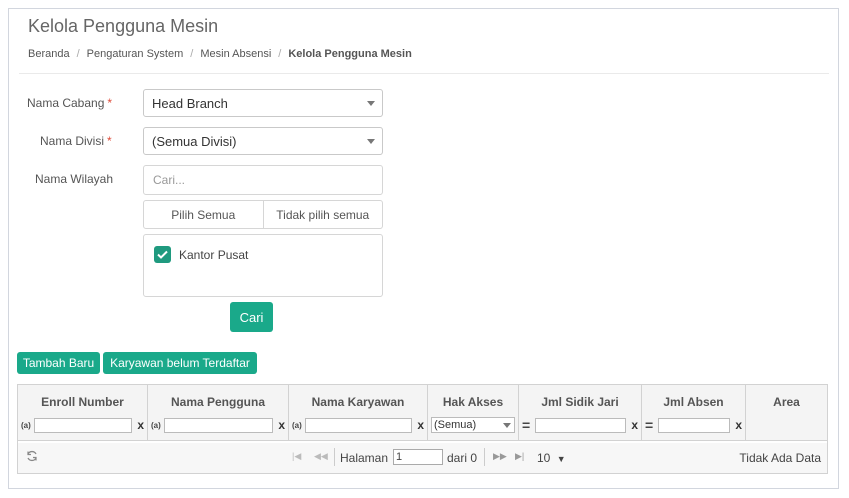  What do you see at coordinates (72, 141) in the screenshot?
I see `division-label-text: Nama Divisi` at bounding box center [72, 141].